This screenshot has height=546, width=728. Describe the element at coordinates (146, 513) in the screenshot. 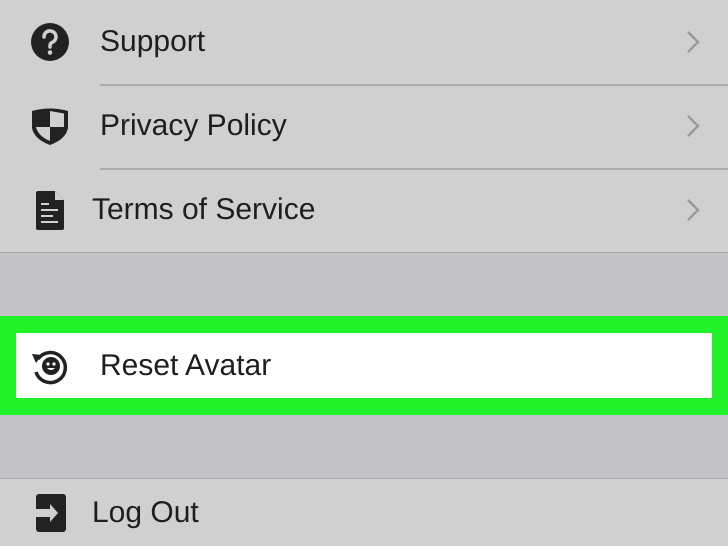

I see `menu-label: Log Out` at that location.